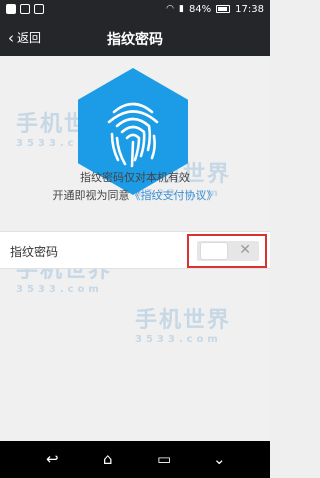 This screenshot has width=320, height=478. I want to click on description-line-2: 开通即视为同意《指纹支付协议》, so click(135, 195).